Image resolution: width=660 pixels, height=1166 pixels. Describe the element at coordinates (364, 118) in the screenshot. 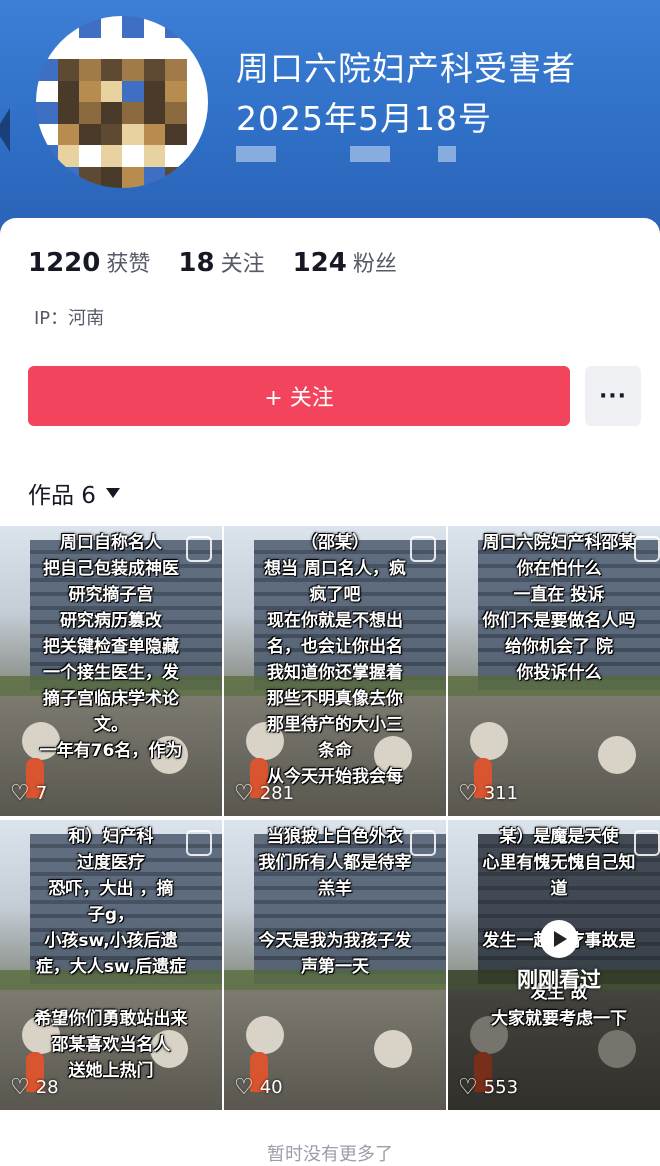

I see `profile-date: 2025年5月18号` at that location.